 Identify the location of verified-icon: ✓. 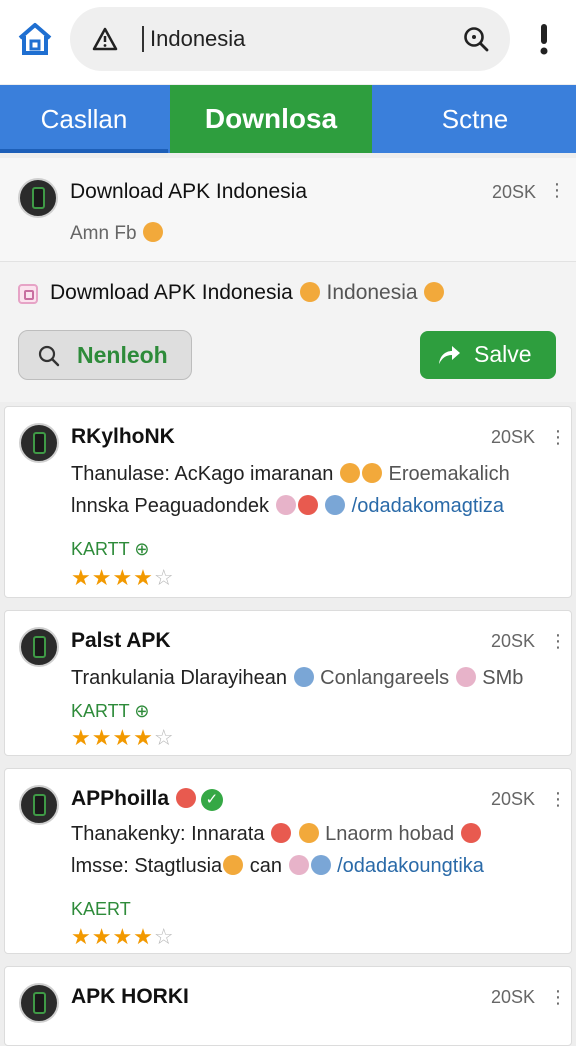
(211, 800).